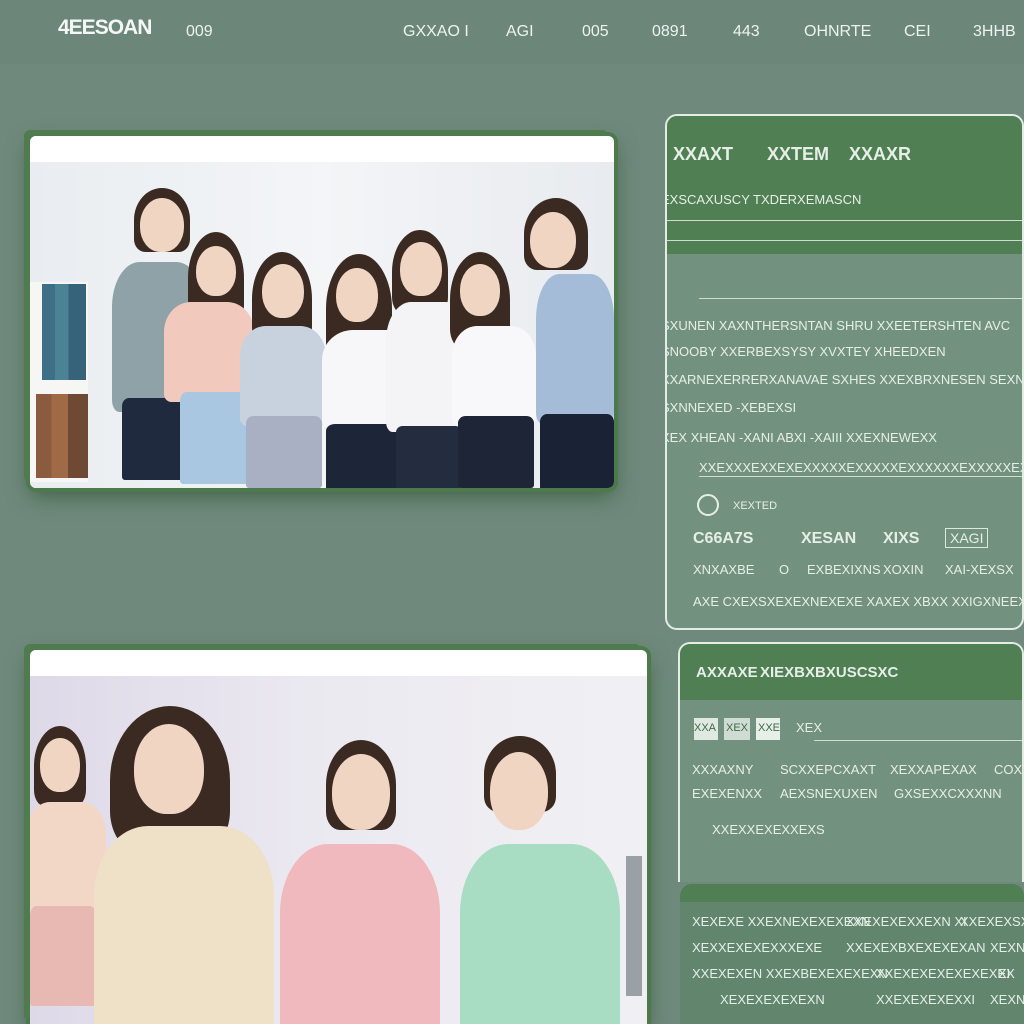 The width and height of the screenshot is (1024, 1024). Describe the element at coordinates (829, 672) in the screenshot. I see `panel-title-part: XIEXBXBXUSCSXC` at that location.